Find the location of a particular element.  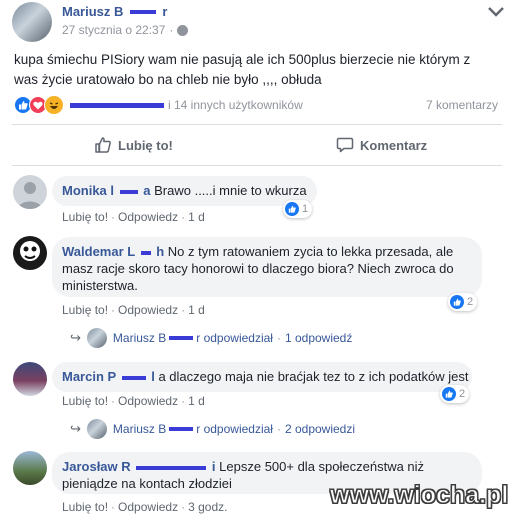

reply-count: 1 odpowiedź is located at coordinates (318, 338).